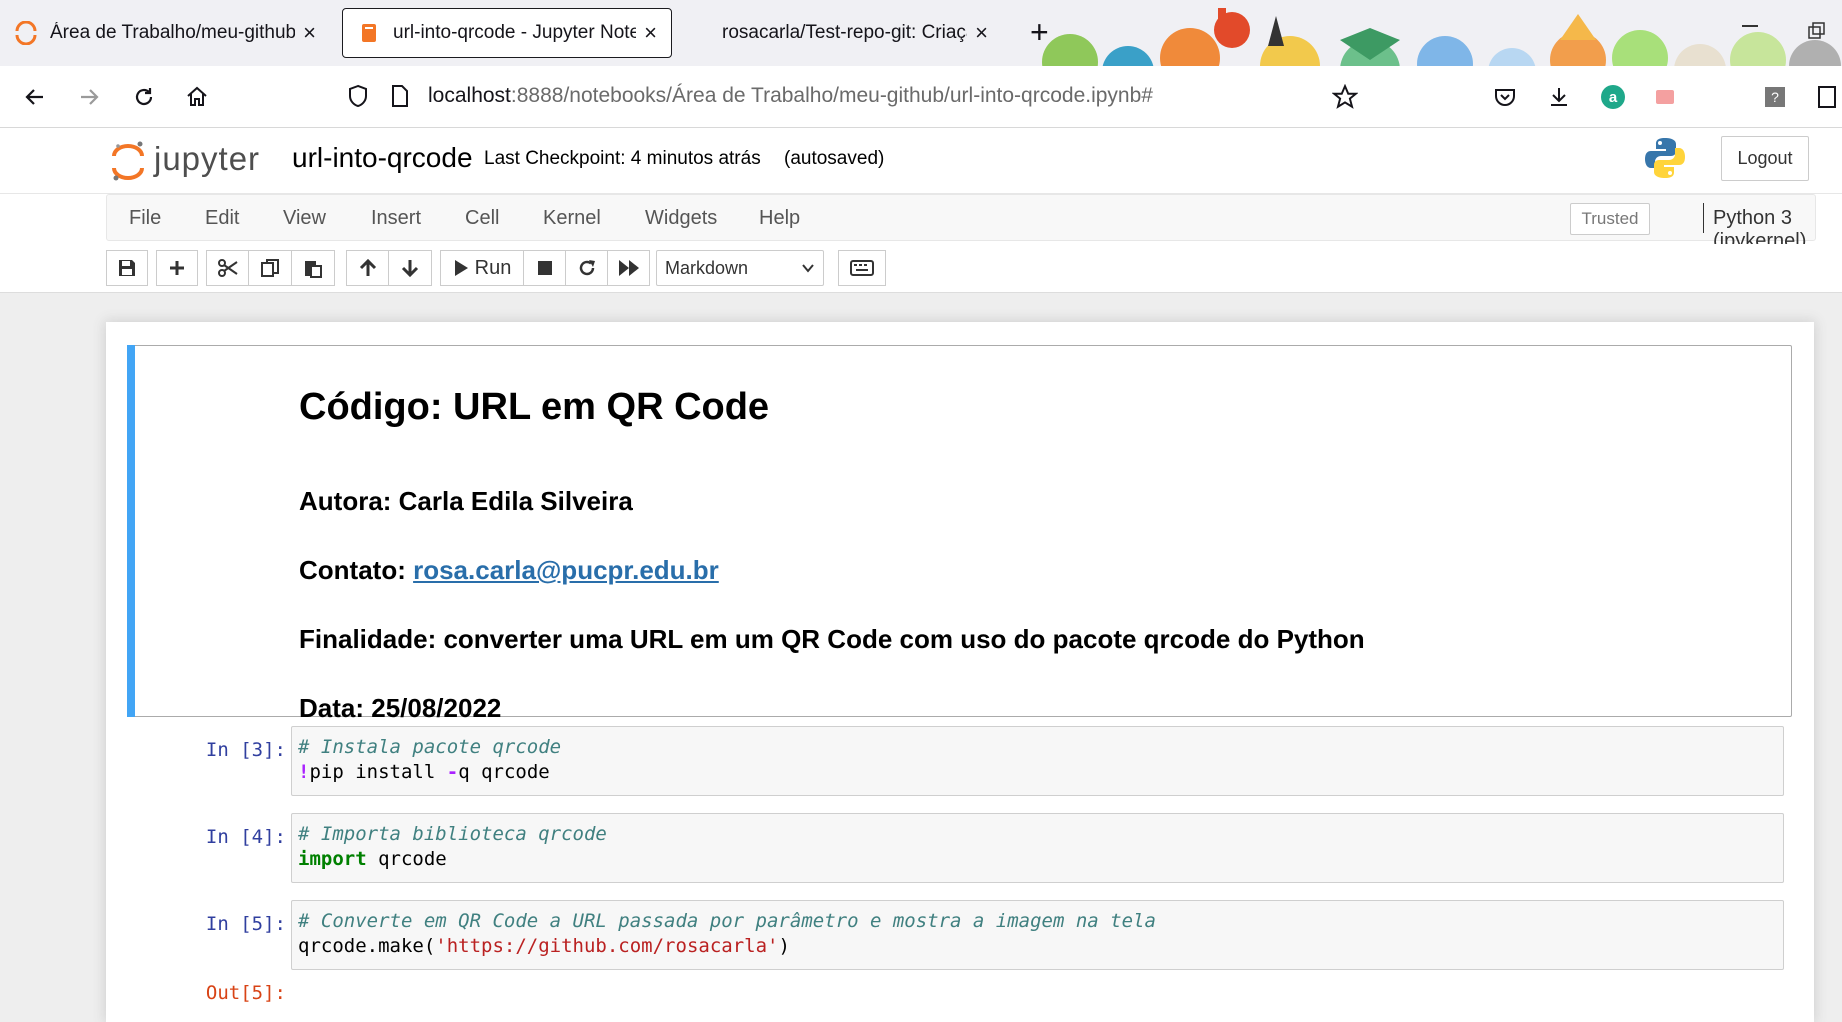  I want to click on extension-a-icon: a, so click(1613, 97).